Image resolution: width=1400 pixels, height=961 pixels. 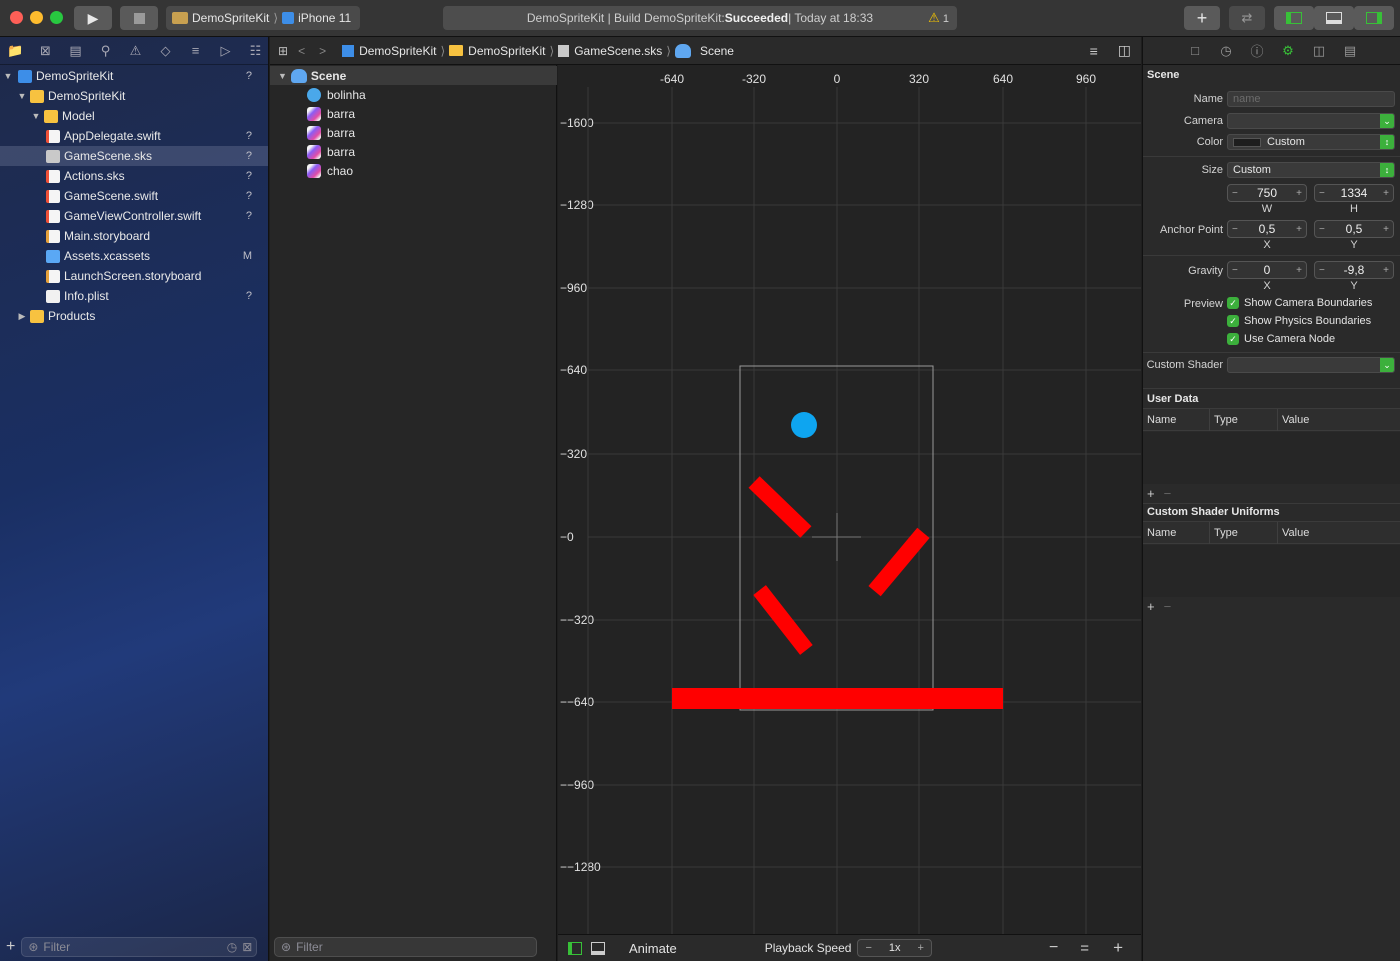 I want to click on gravity-x-stepper: − 0 +, so click(x=1267, y=270).